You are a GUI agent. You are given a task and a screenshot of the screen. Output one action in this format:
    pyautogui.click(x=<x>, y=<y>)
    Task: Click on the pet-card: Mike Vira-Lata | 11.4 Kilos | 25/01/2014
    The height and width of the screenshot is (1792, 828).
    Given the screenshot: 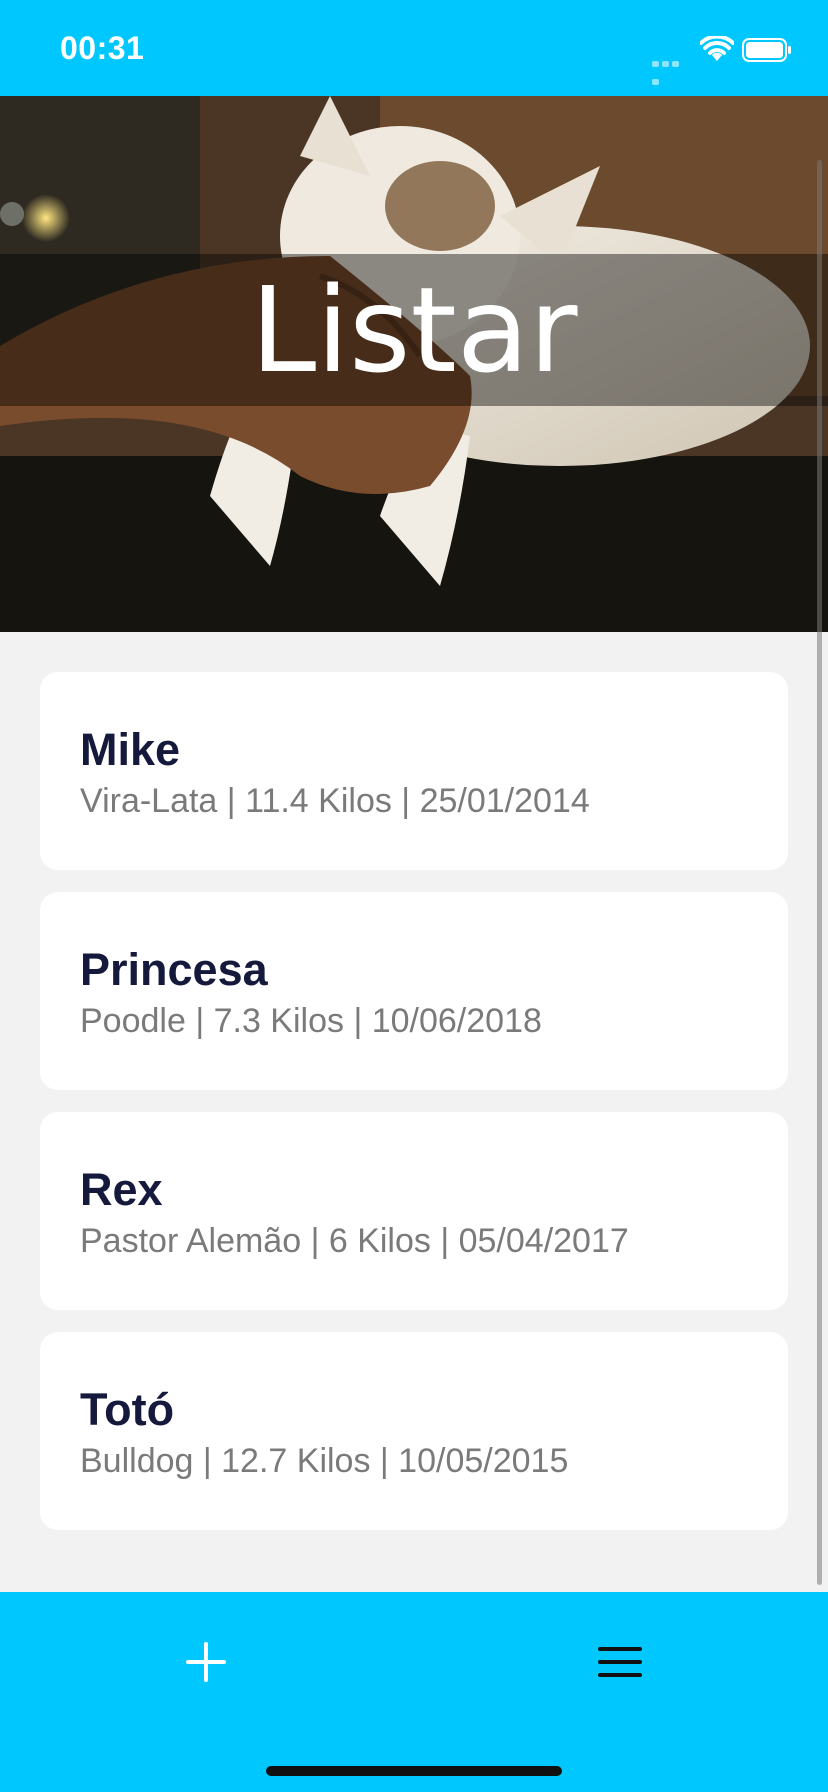 What is the action you would take?
    pyautogui.click(x=414, y=771)
    